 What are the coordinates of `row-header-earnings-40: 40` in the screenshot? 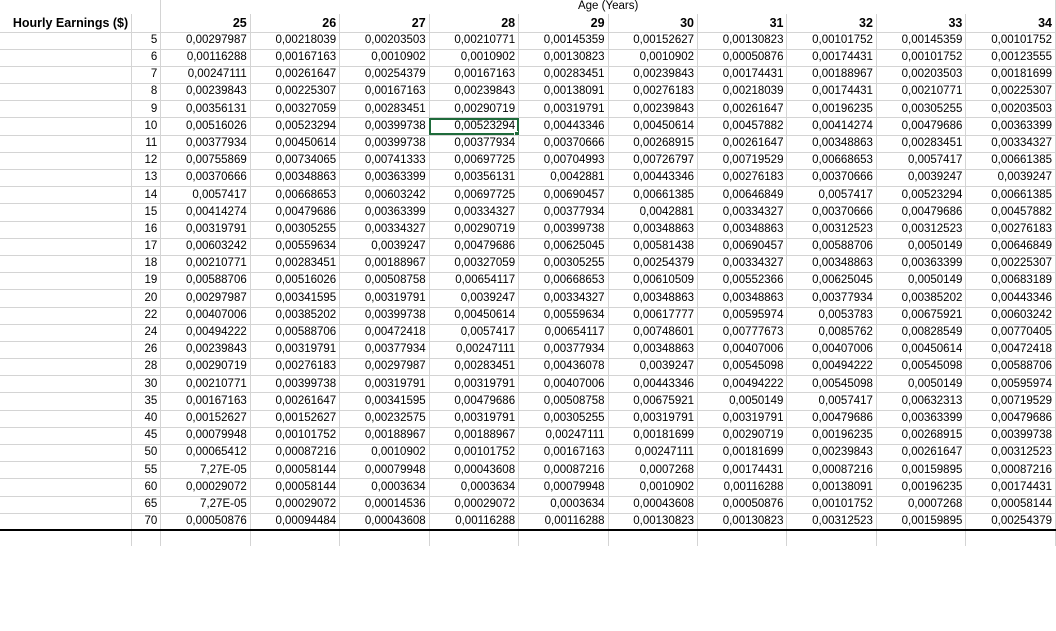 It's located at (146, 419).